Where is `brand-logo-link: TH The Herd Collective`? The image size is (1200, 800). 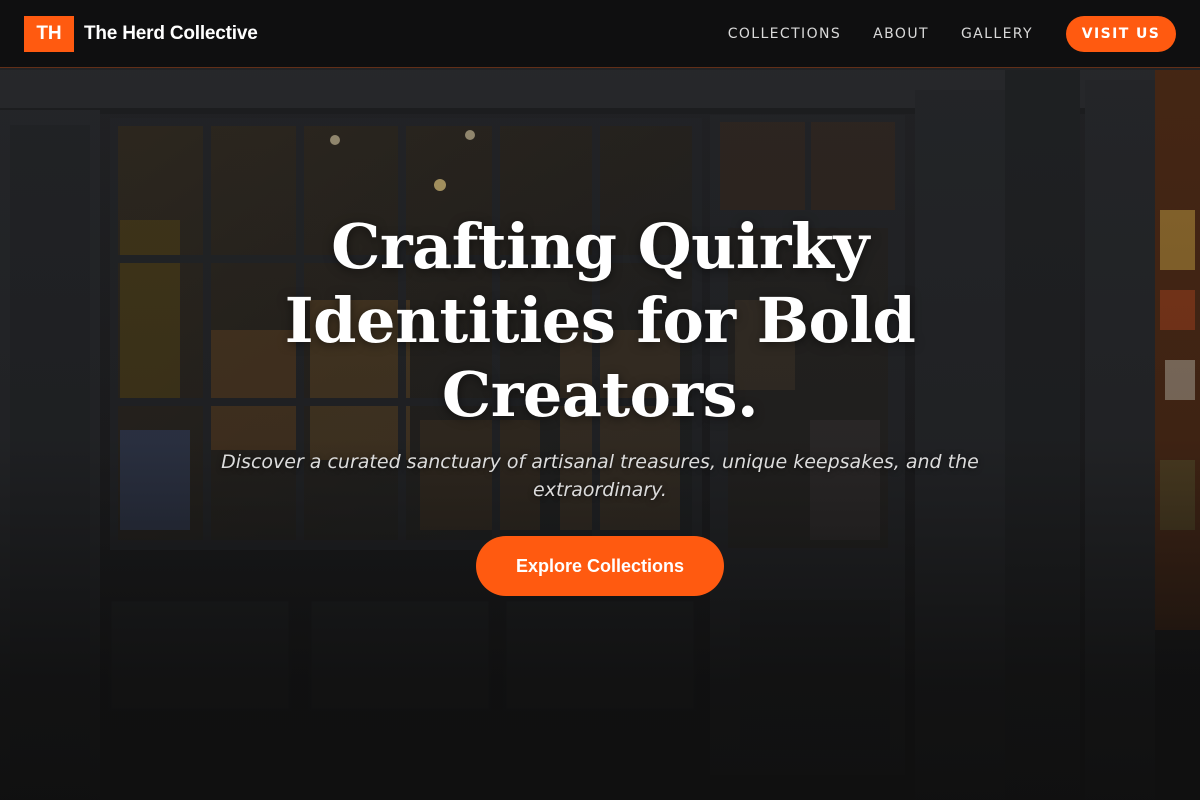 brand-logo-link: TH The Herd Collective is located at coordinates (141, 33).